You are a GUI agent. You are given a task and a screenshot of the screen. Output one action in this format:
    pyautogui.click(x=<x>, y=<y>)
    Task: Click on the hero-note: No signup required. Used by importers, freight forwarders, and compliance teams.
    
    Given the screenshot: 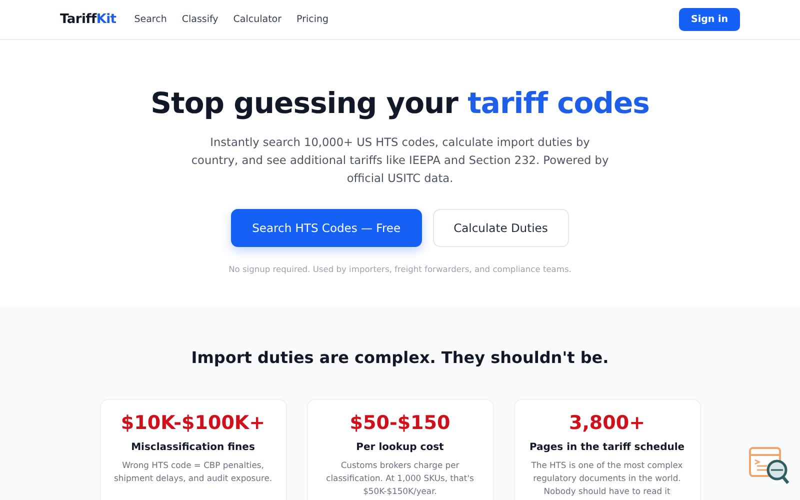 What is the action you would take?
    pyautogui.click(x=400, y=269)
    